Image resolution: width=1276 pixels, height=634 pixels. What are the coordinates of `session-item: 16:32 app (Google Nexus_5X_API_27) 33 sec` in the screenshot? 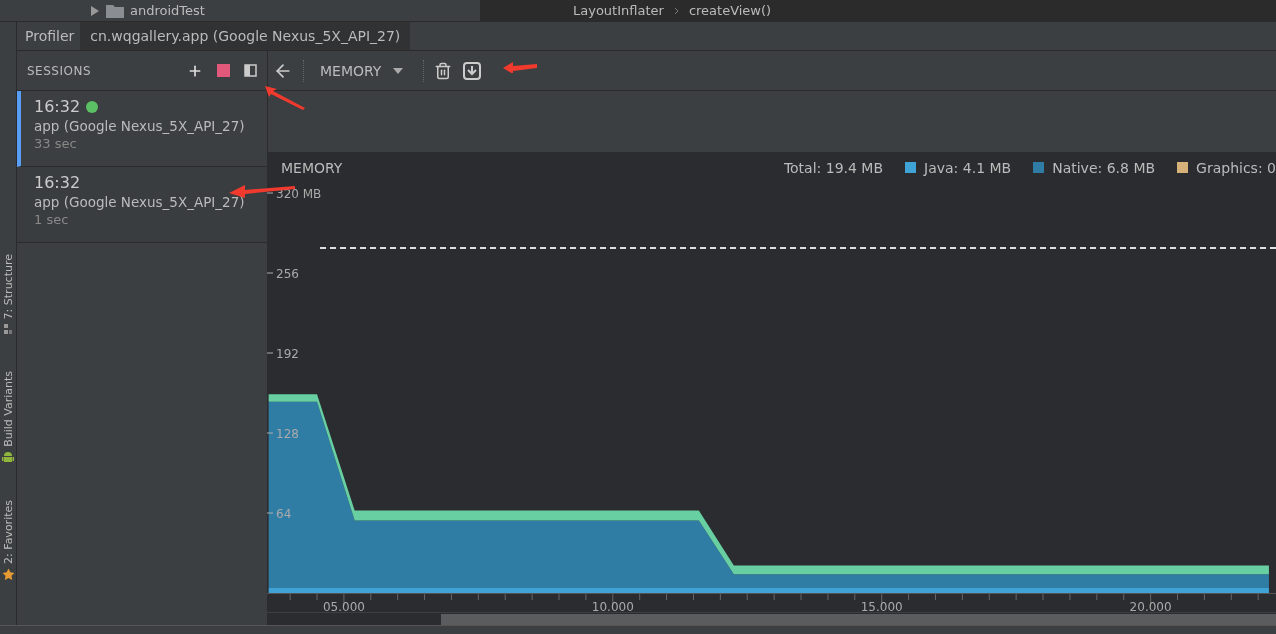 It's located at (142, 129).